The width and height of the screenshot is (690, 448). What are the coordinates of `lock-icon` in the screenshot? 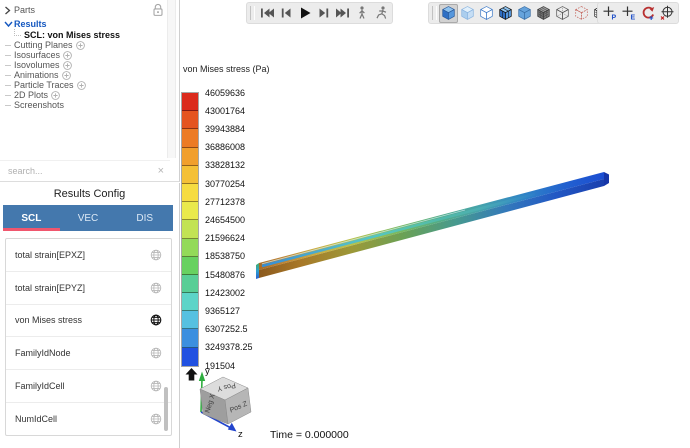 It's located at (158, 10).